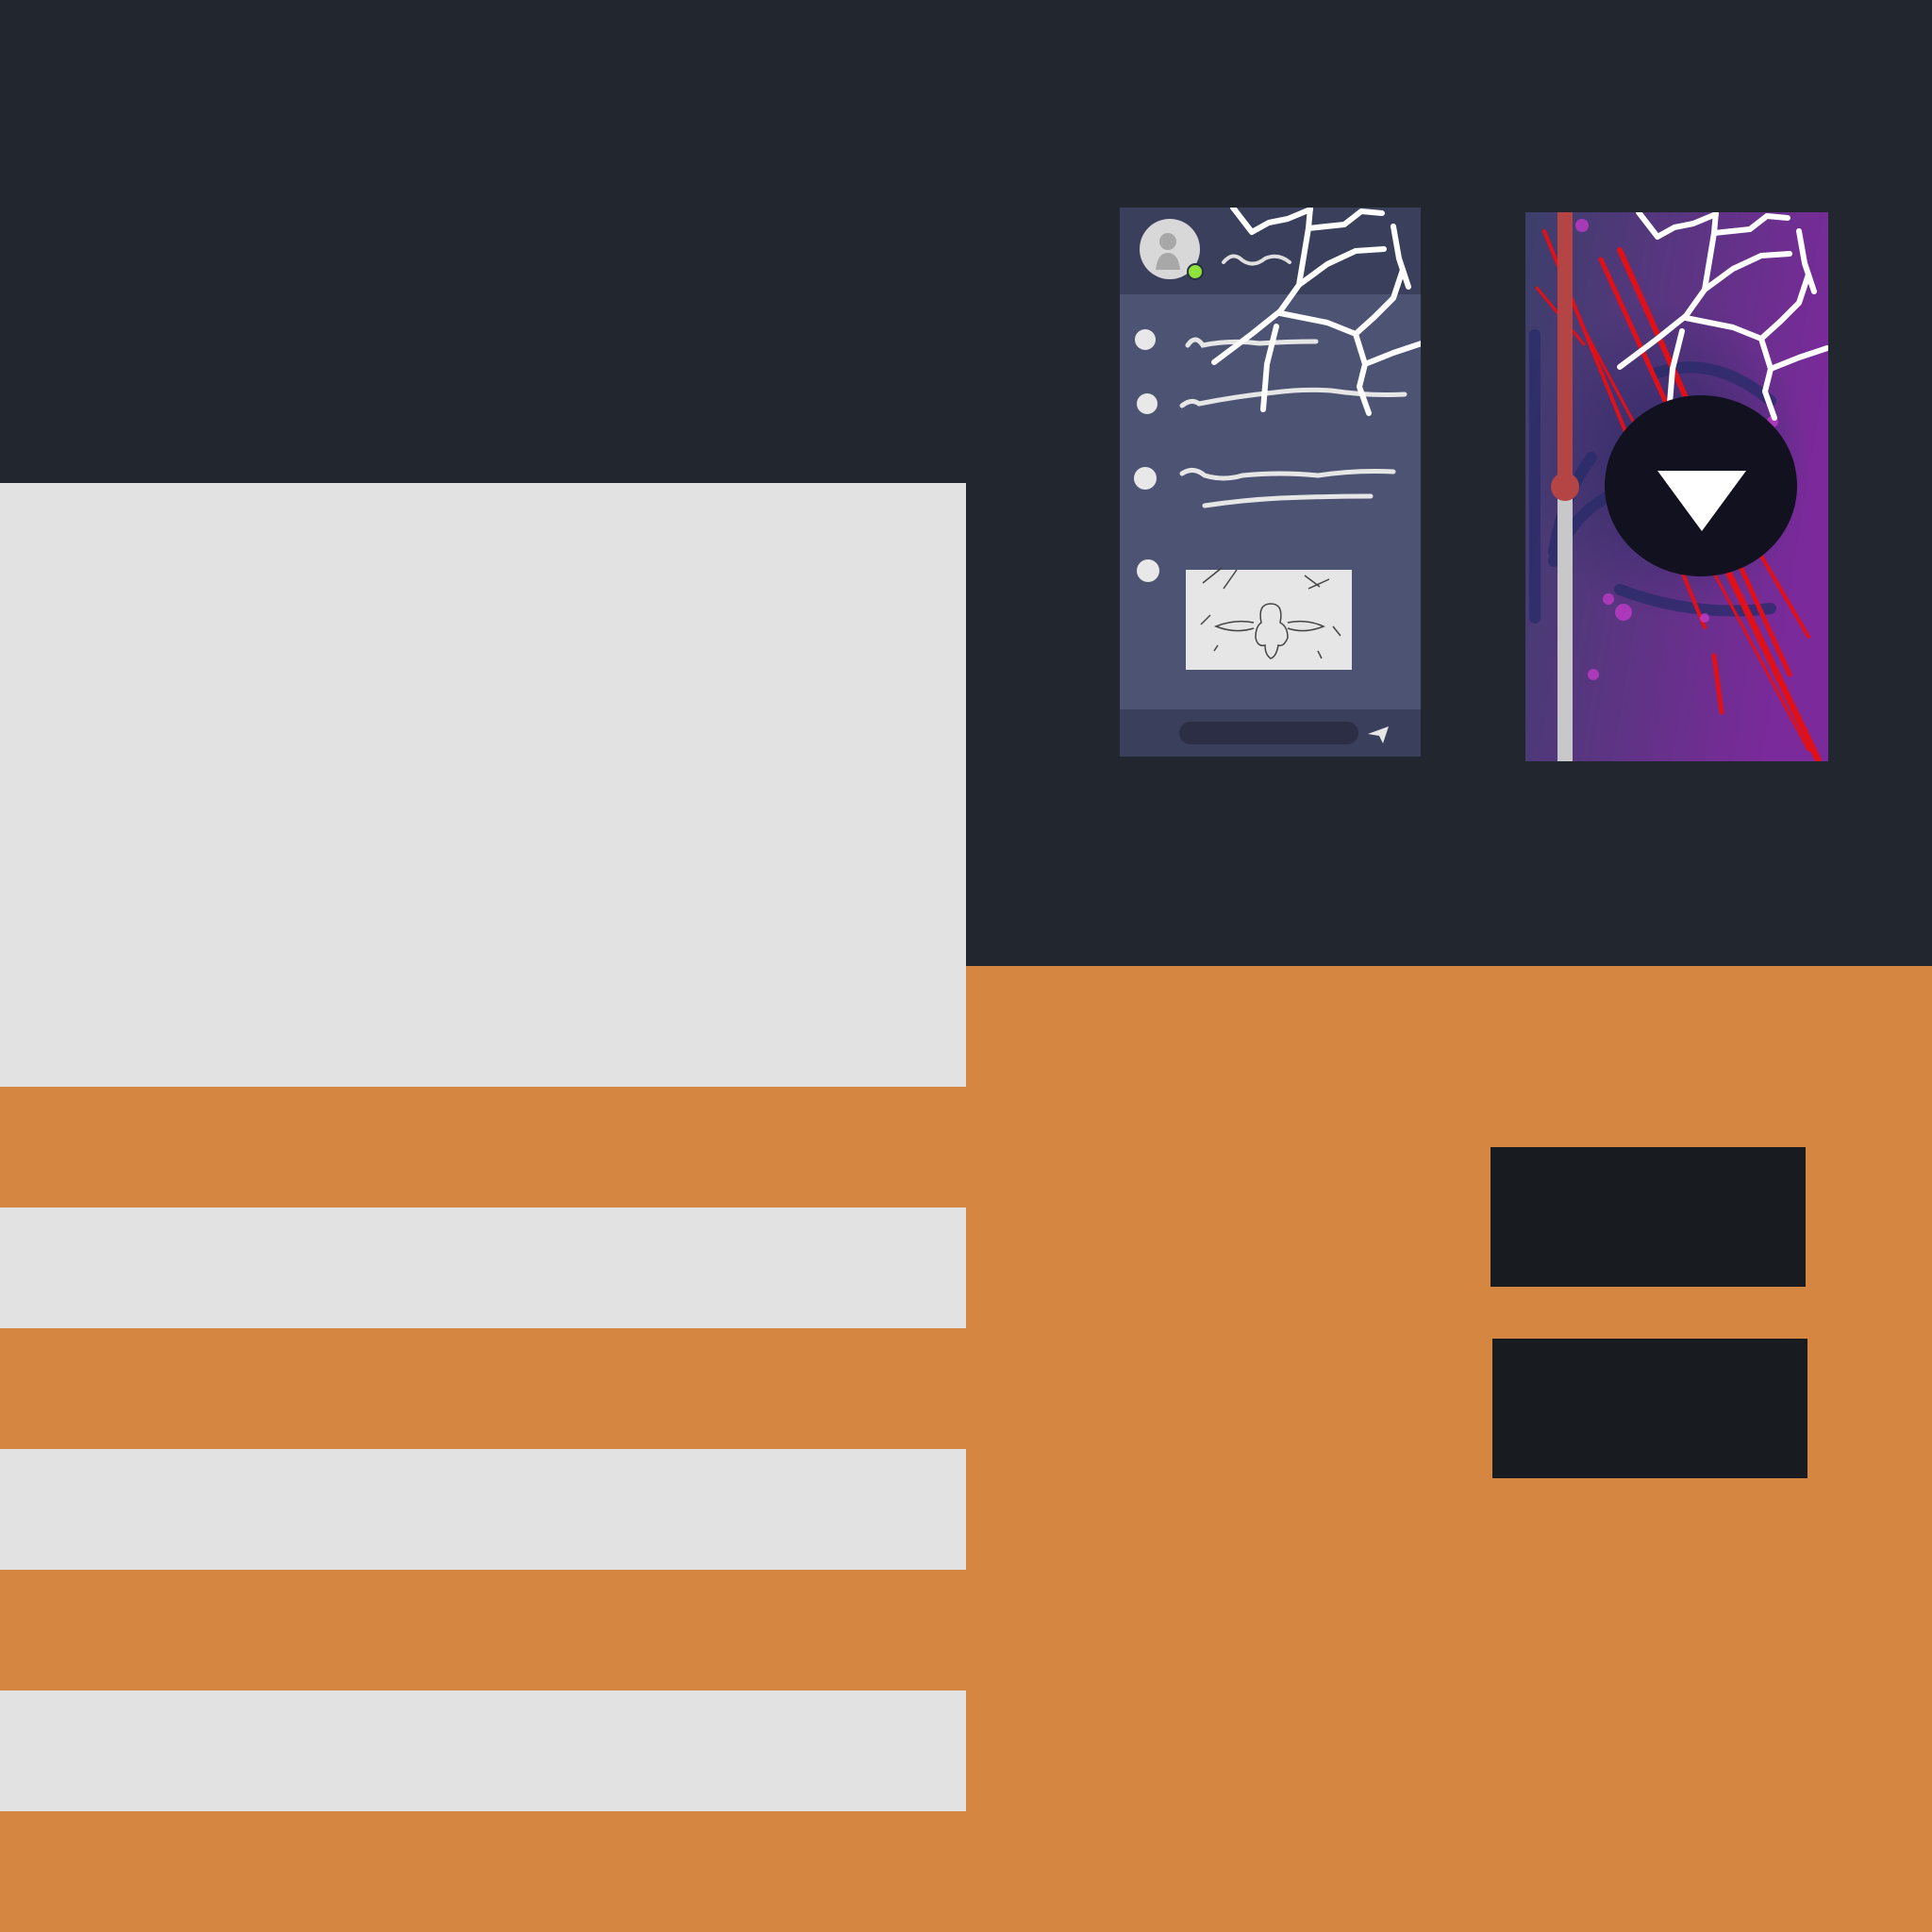  What do you see at coordinates (1268, 733) in the screenshot?
I see `message-input` at bounding box center [1268, 733].